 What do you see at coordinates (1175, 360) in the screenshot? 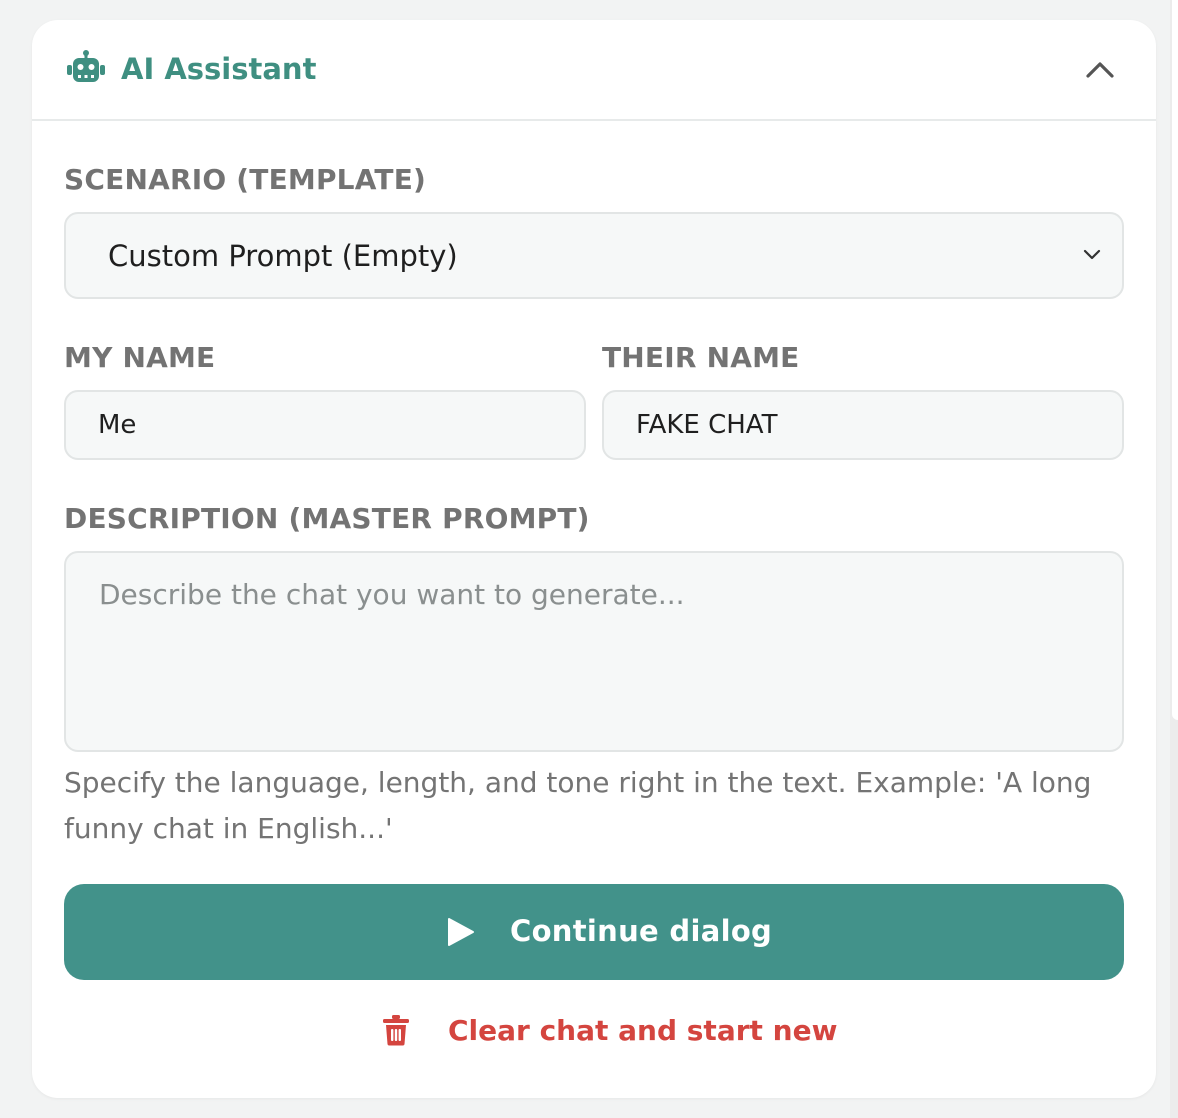
I see `adjacent-panel-edge` at bounding box center [1175, 360].